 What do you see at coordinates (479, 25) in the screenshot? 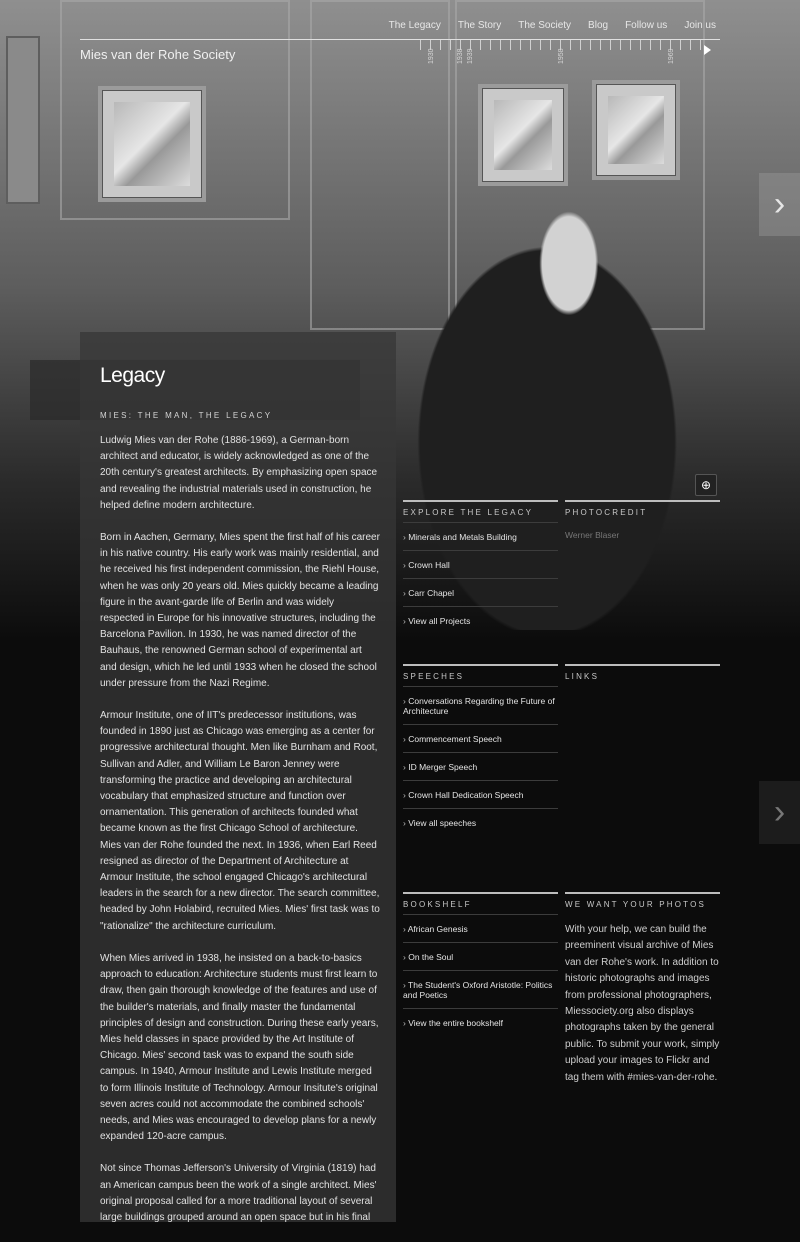
I see `nav-the-story: The Story` at bounding box center [479, 25].